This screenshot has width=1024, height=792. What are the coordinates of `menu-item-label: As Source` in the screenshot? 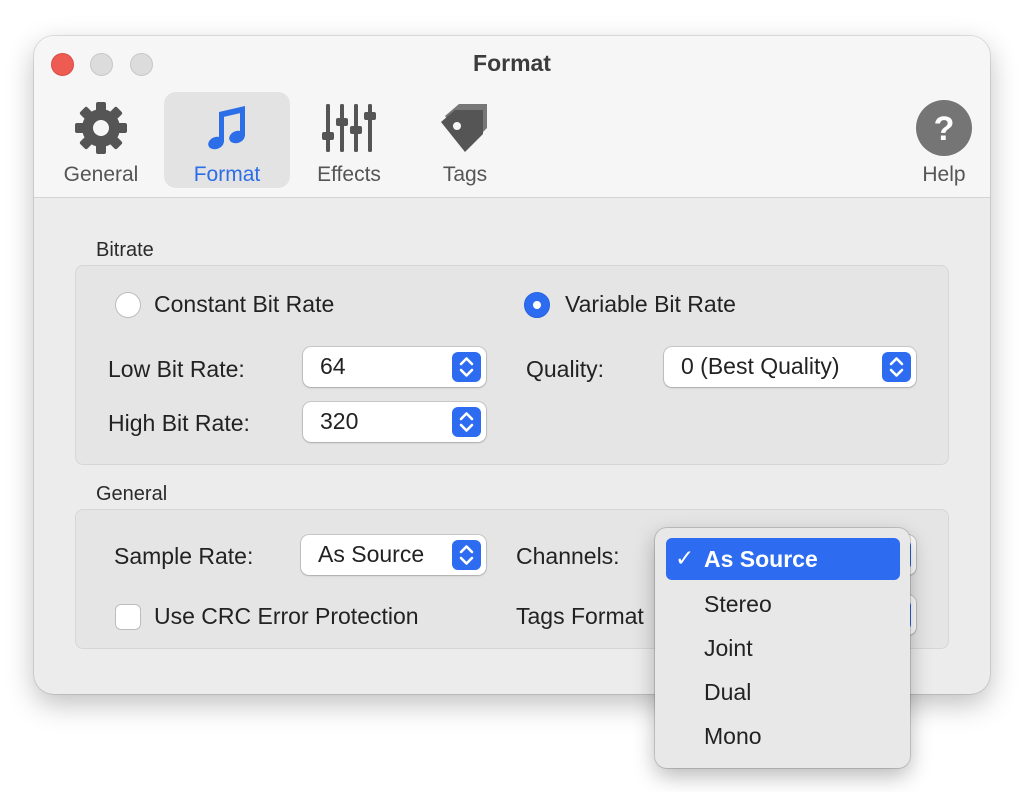 It's located at (761, 559).